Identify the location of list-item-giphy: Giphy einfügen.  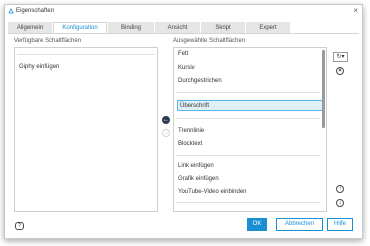
(39, 67).